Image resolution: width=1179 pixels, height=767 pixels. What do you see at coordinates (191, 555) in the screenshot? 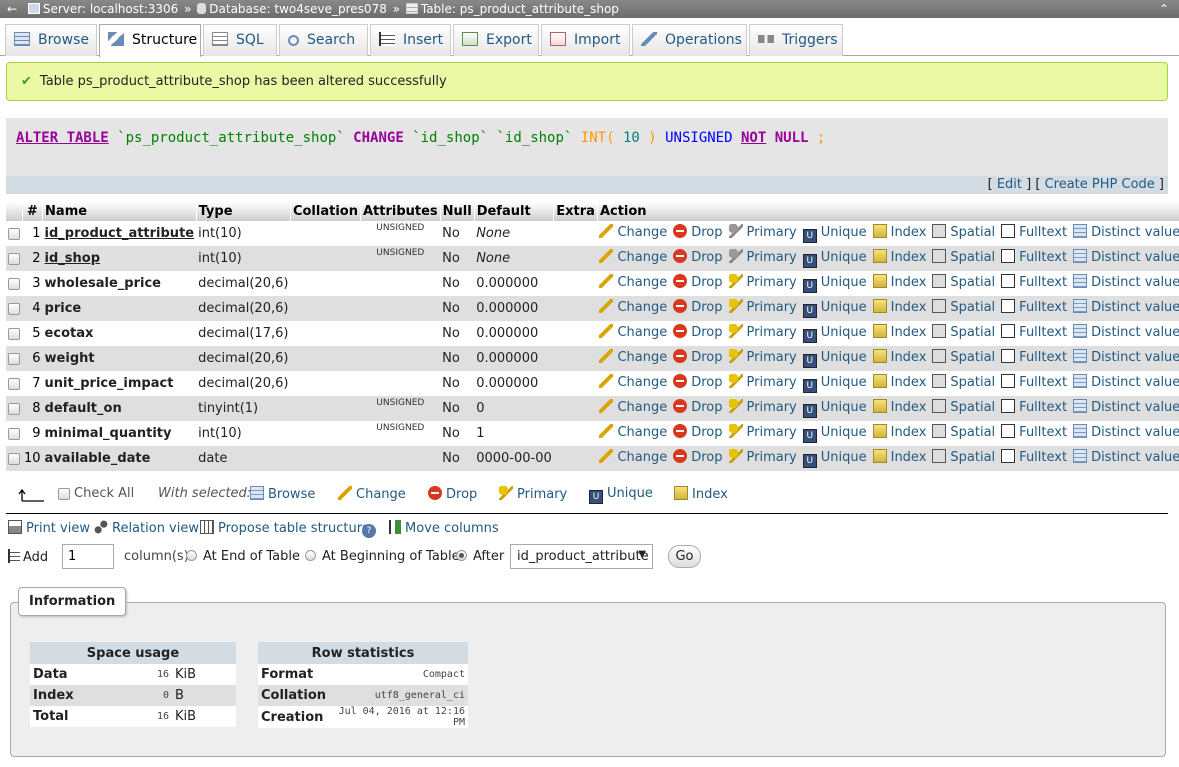
I see `radio-at-end-button` at bounding box center [191, 555].